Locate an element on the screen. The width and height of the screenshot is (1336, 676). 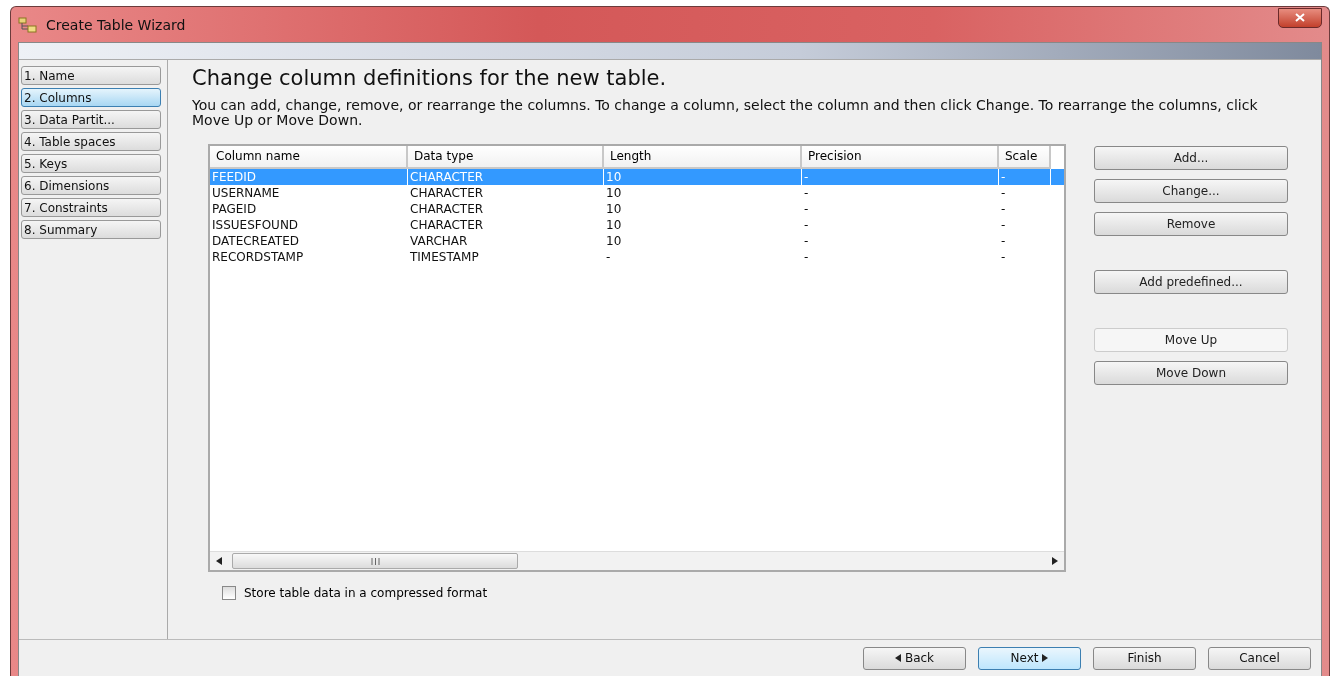
nav-button: Cancel is located at coordinates (1259, 658).